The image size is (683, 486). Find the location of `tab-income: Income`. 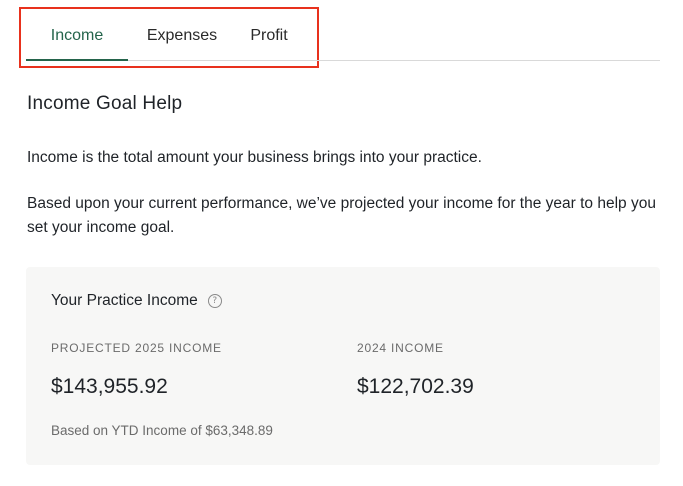

tab-income: Income is located at coordinates (77, 36).